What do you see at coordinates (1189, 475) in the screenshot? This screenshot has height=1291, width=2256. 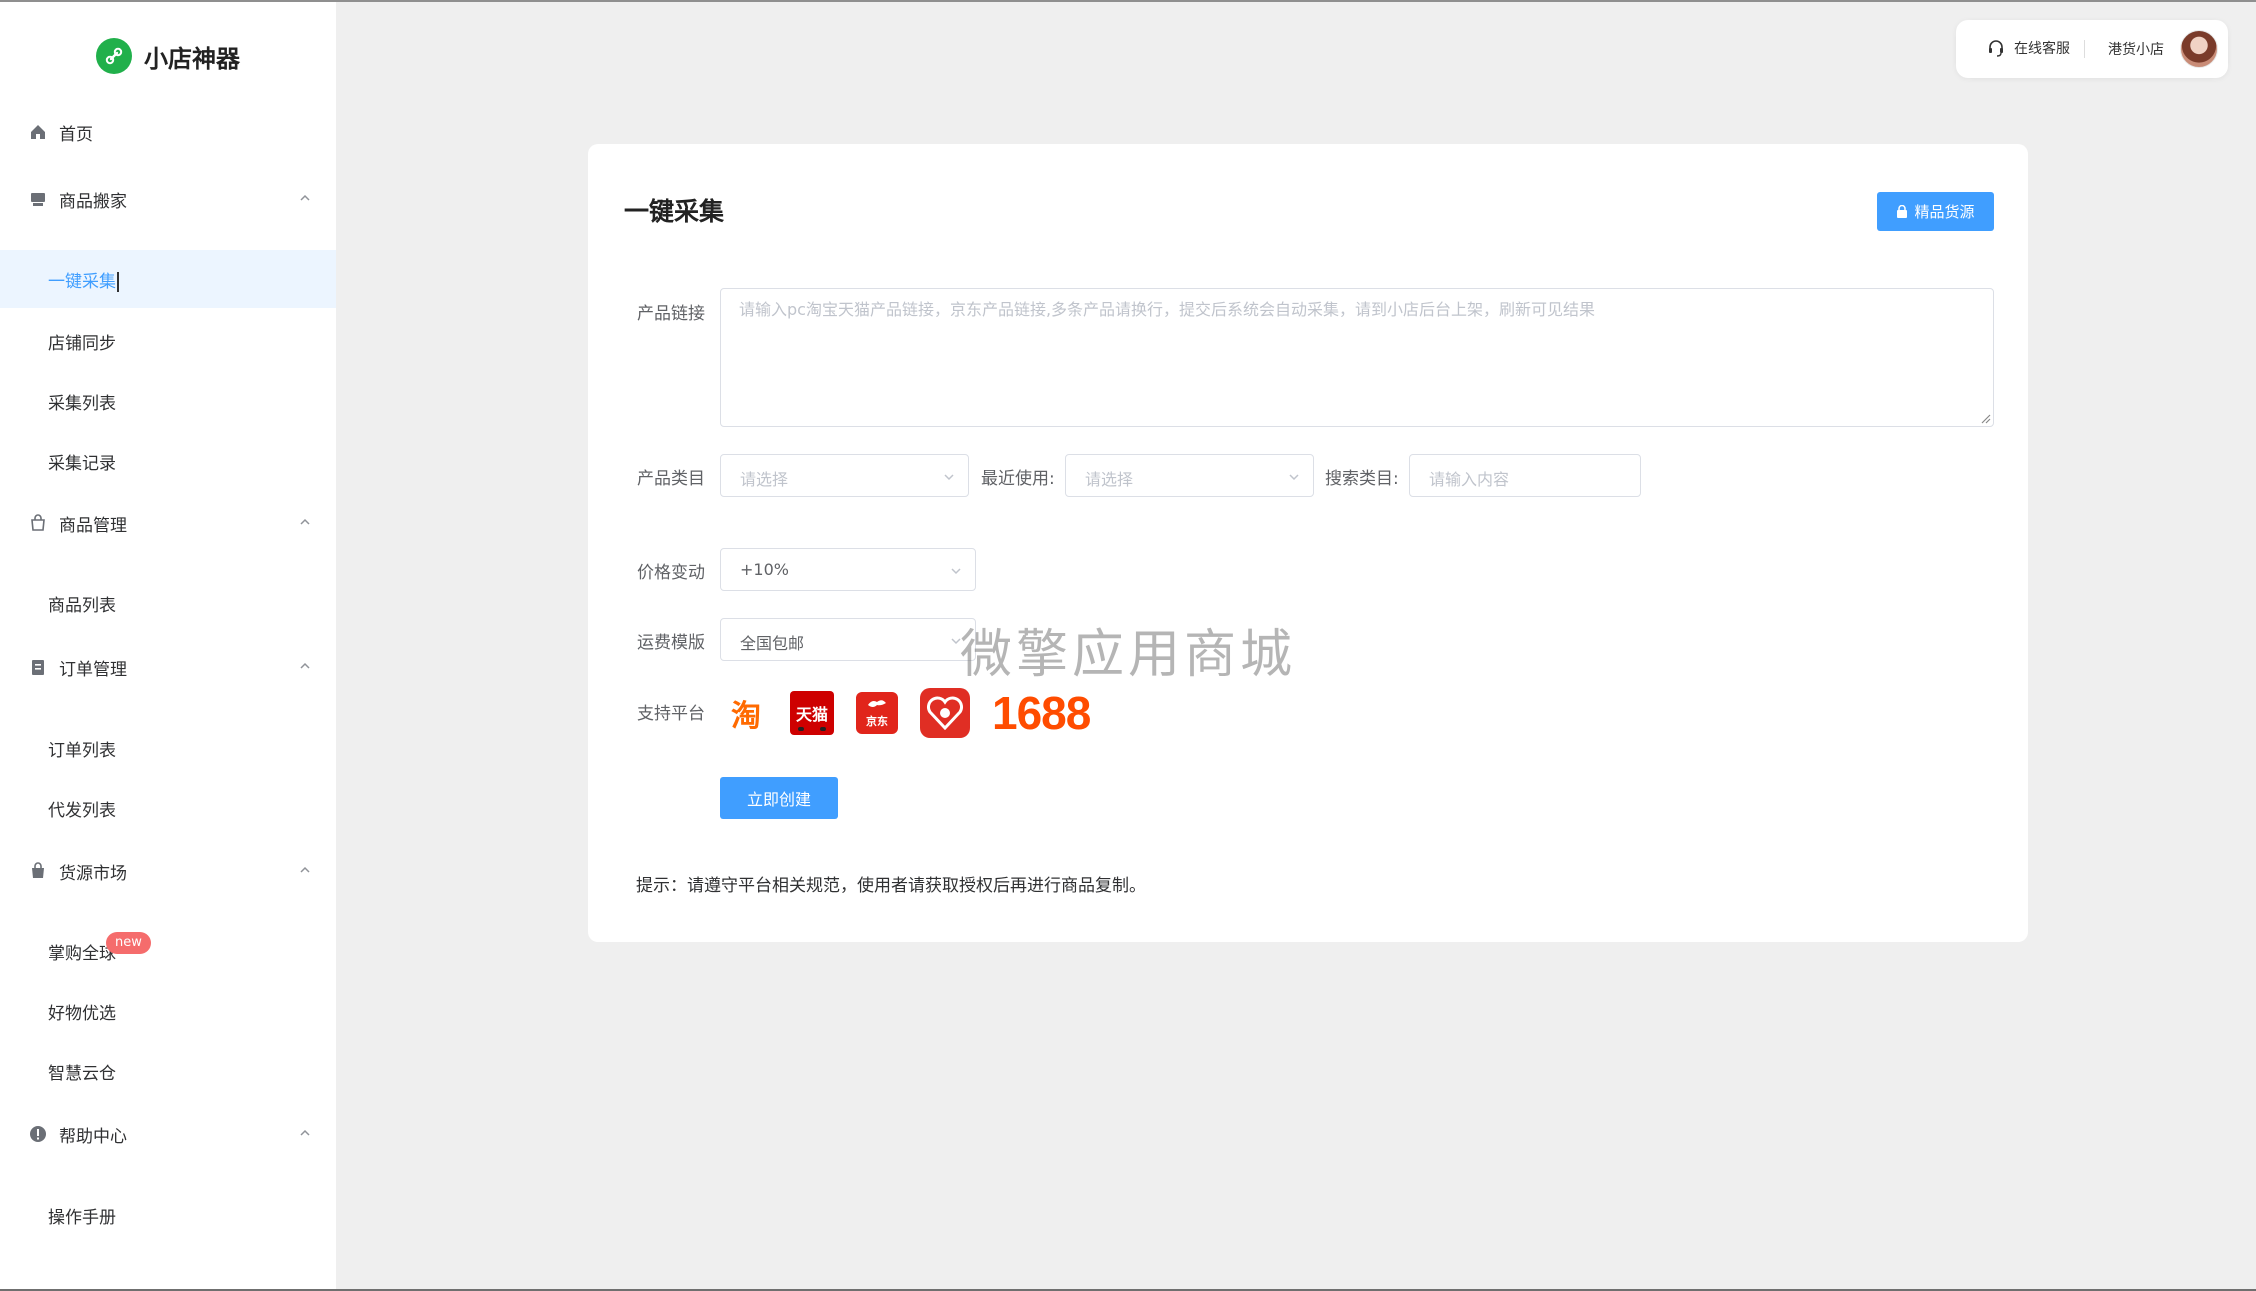 I see `recent-used-select: 请选择` at bounding box center [1189, 475].